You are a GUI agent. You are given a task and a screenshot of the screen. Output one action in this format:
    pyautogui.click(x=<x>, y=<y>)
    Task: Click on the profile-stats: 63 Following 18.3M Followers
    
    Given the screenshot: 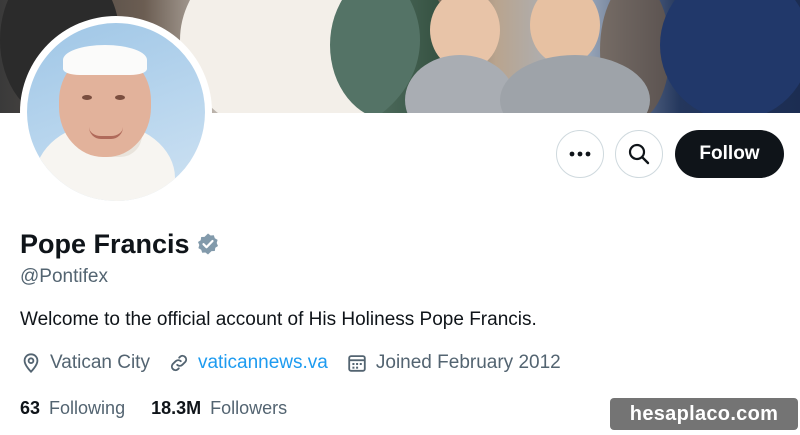 What is the action you would take?
    pyautogui.click(x=166, y=408)
    